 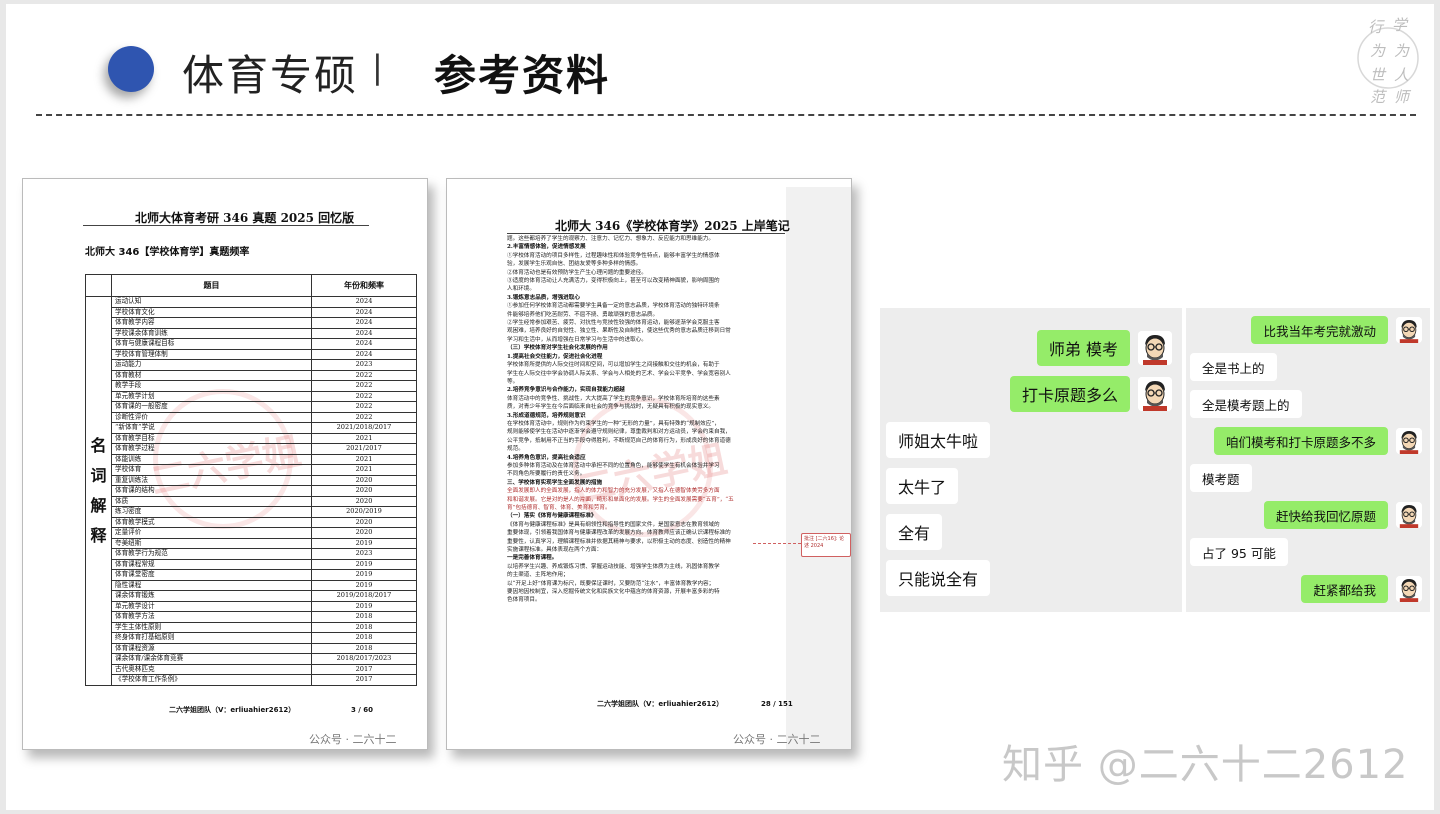 I want to click on notes-line: 体育活动中的竞争性、挑战性，大大提高了学生的竞争意识，学校体育所培育的这些素, so click(x=613, y=398).